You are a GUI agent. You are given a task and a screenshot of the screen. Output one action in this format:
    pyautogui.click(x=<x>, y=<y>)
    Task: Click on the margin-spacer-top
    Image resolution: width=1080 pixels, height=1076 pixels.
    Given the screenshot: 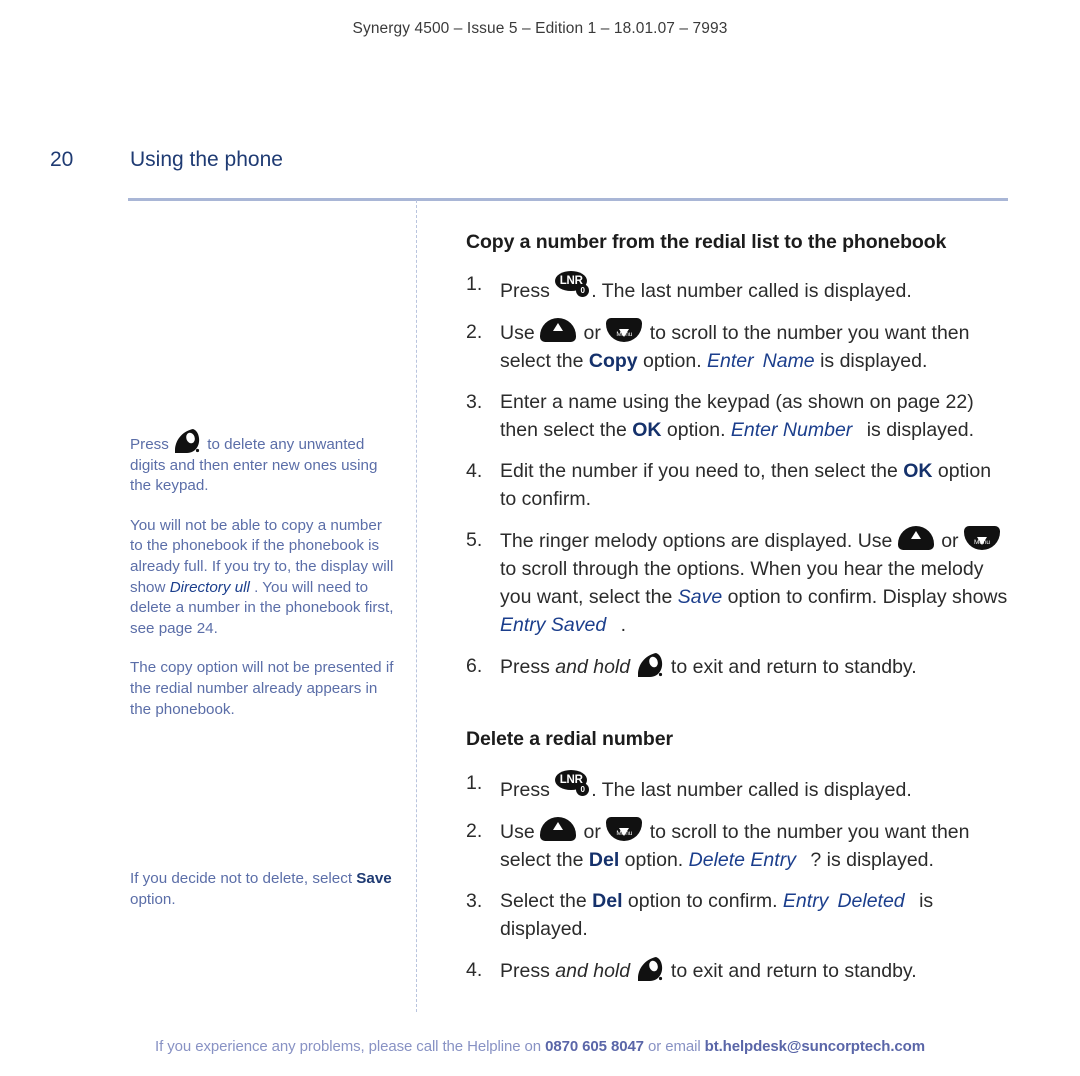 What is the action you would take?
    pyautogui.click(x=264, y=319)
    